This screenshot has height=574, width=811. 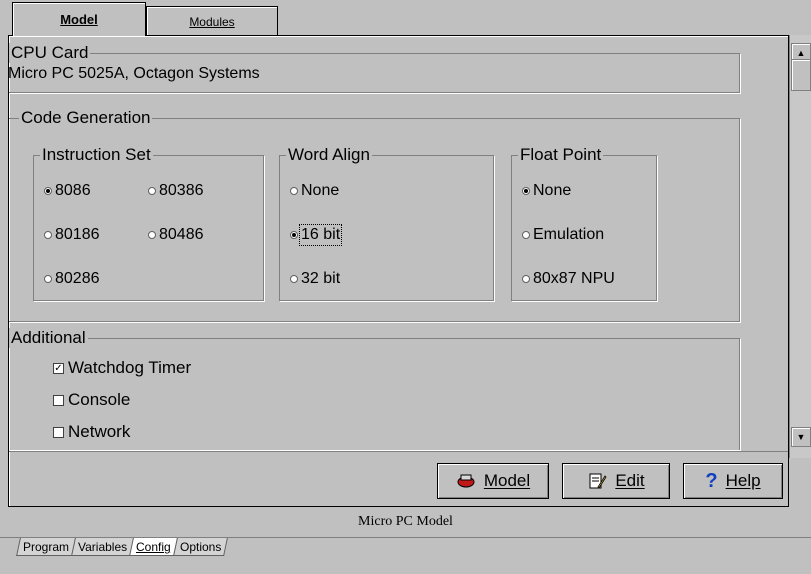 I want to click on cpu-card-group: CPU Card Micro PC 5025A, Octagon Systems, so click(x=374, y=68).